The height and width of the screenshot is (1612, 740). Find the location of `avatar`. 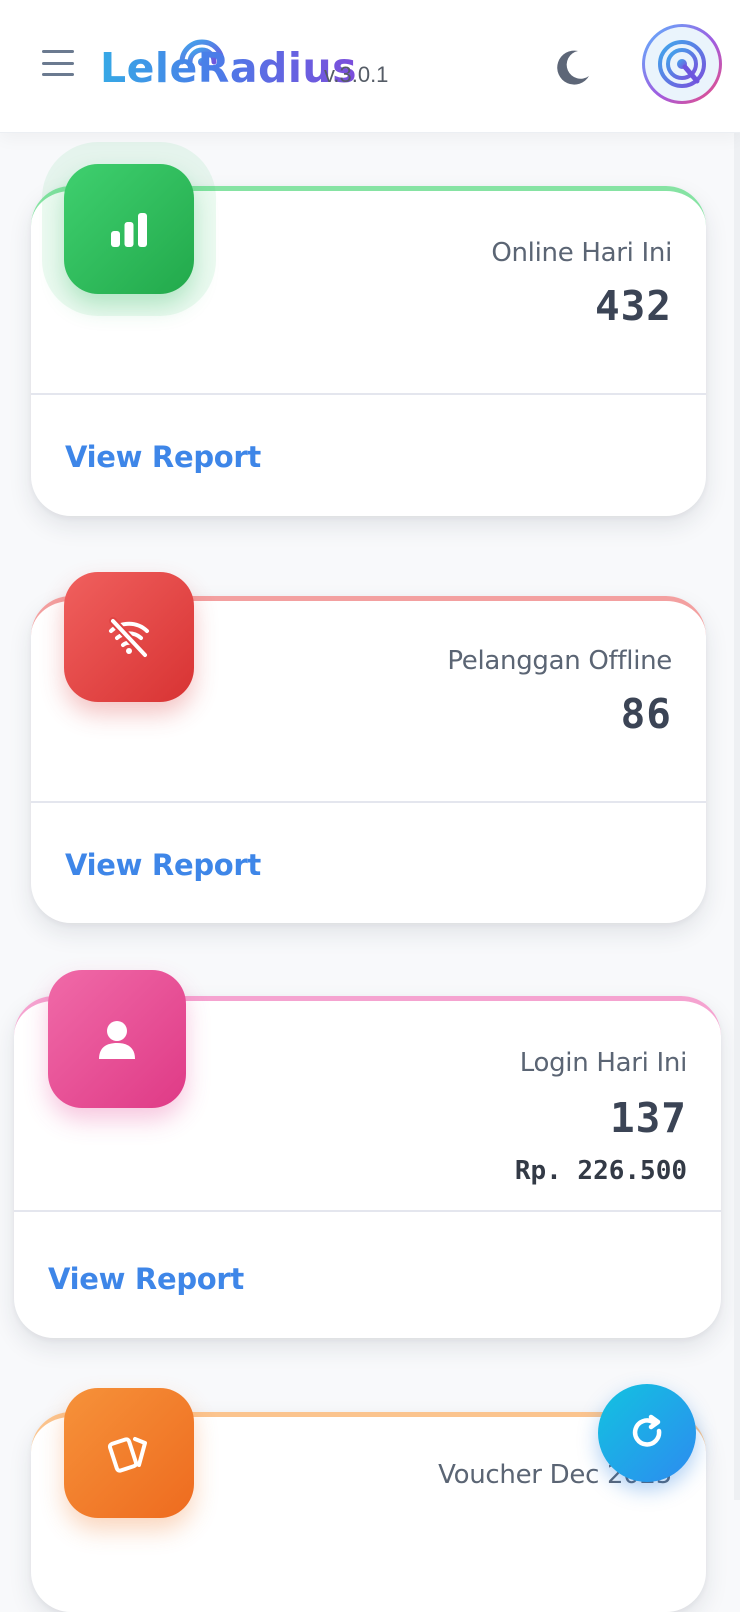

avatar is located at coordinates (682, 64).